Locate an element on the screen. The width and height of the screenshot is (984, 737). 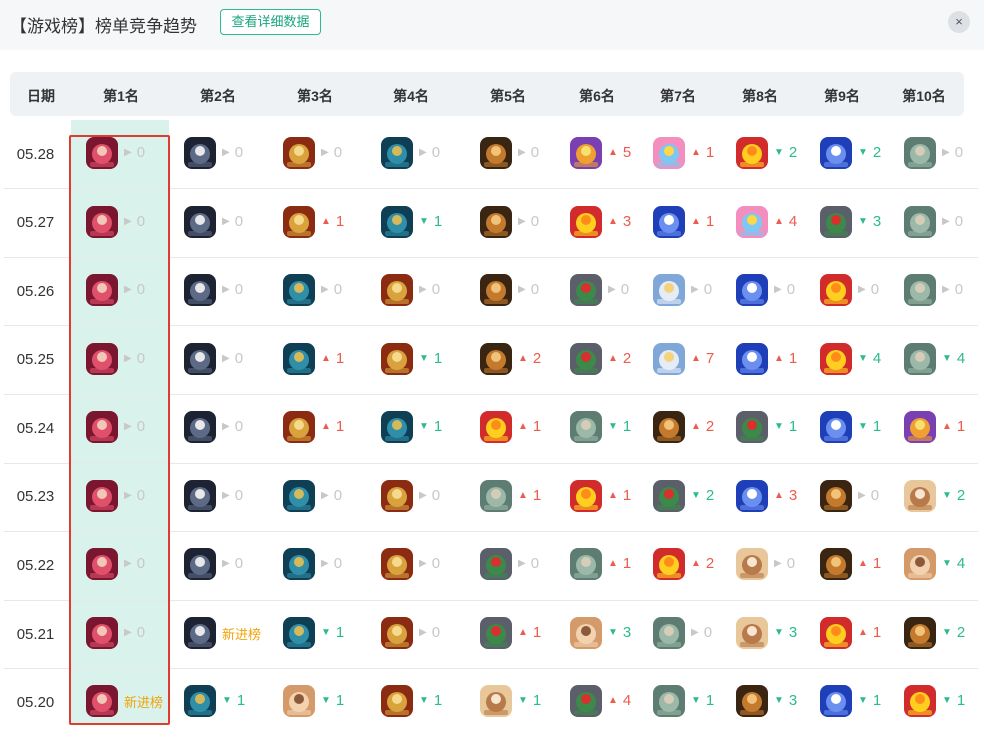
rank-cell: ▲ 7 is located at coordinates (698, 360).